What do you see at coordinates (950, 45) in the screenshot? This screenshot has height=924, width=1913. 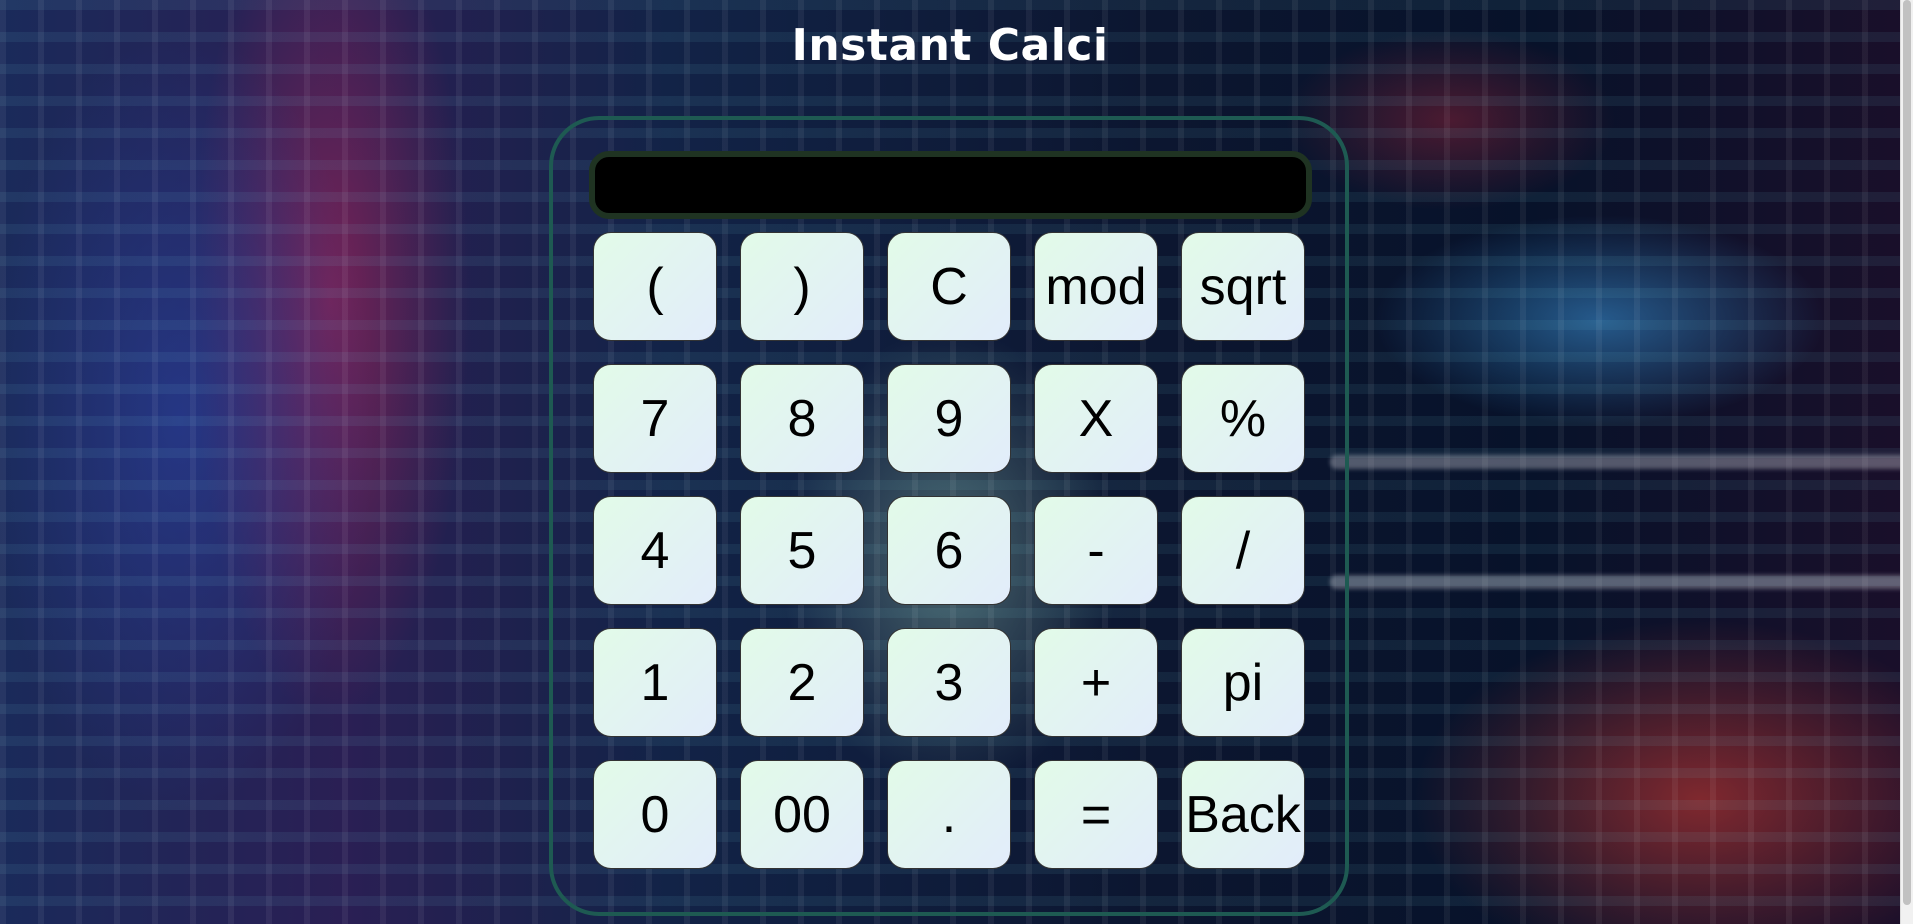 I see `page-title: Instant Calci` at bounding box center [950, 45].